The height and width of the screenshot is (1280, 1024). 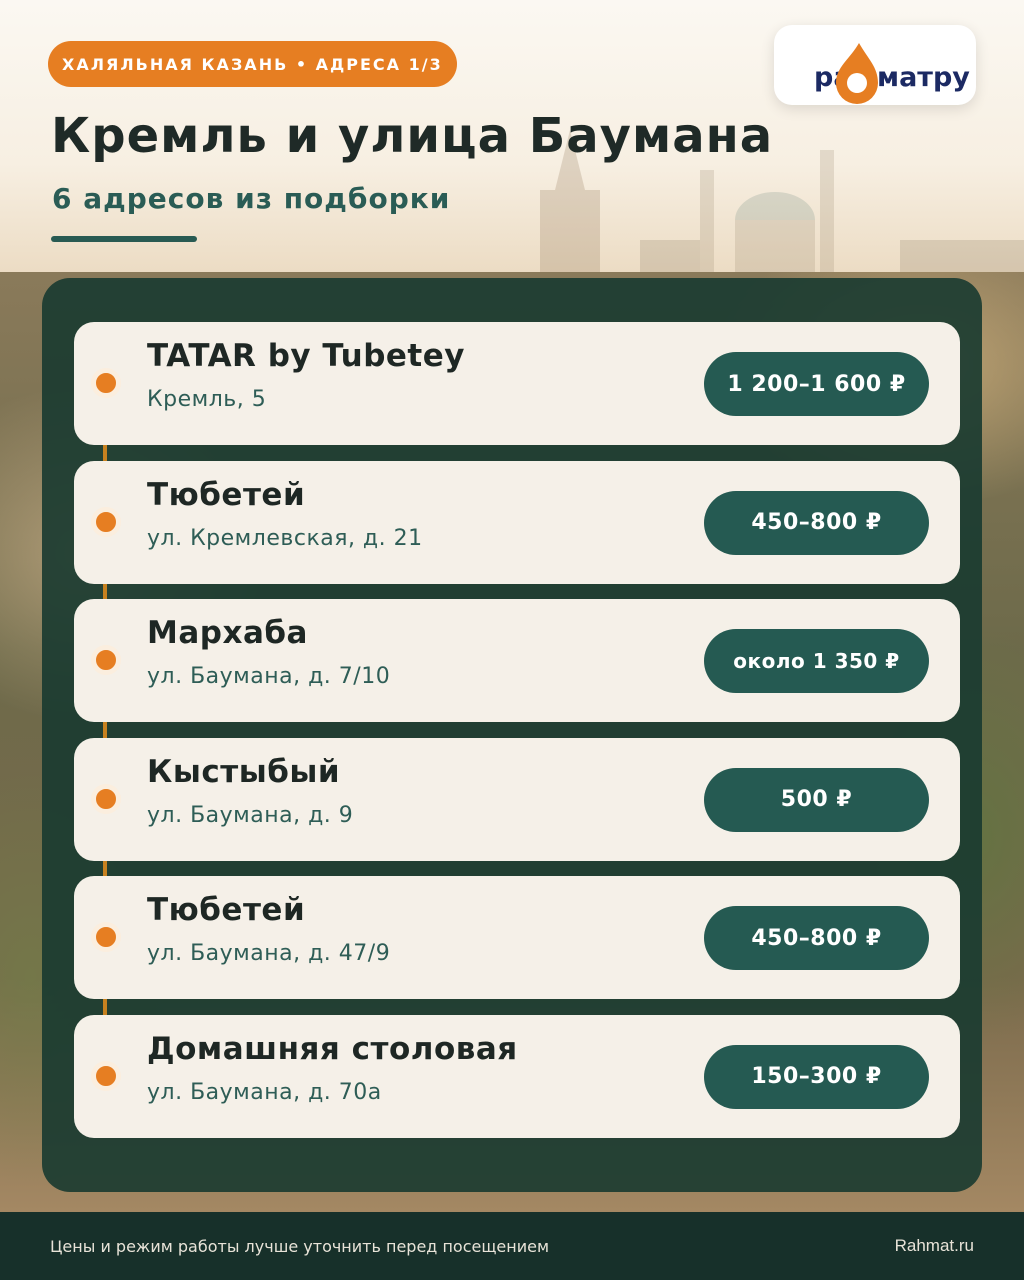 I want to click on place-address: ул. Баумана, д. 7/10, so click(x=269, y=676).